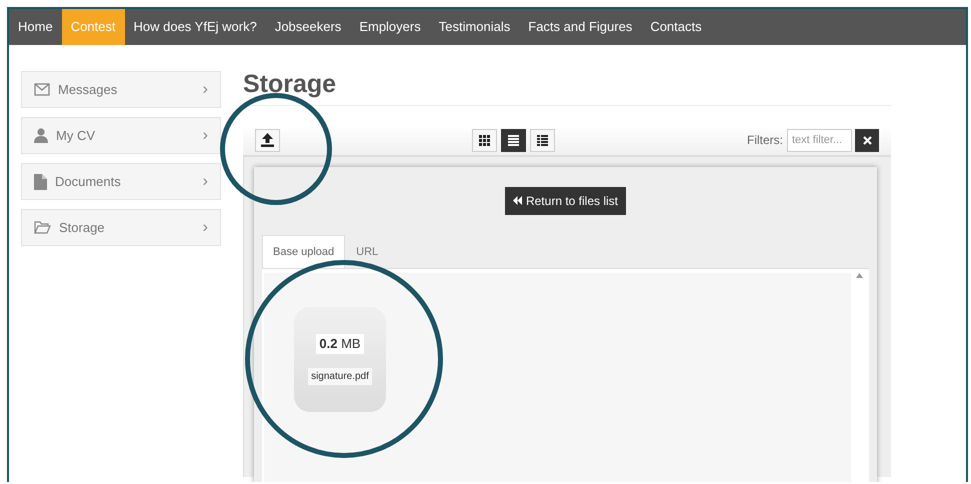  Describe the element at coordinates (41, 135) in the screenshot. I see `person-icon` at that location.